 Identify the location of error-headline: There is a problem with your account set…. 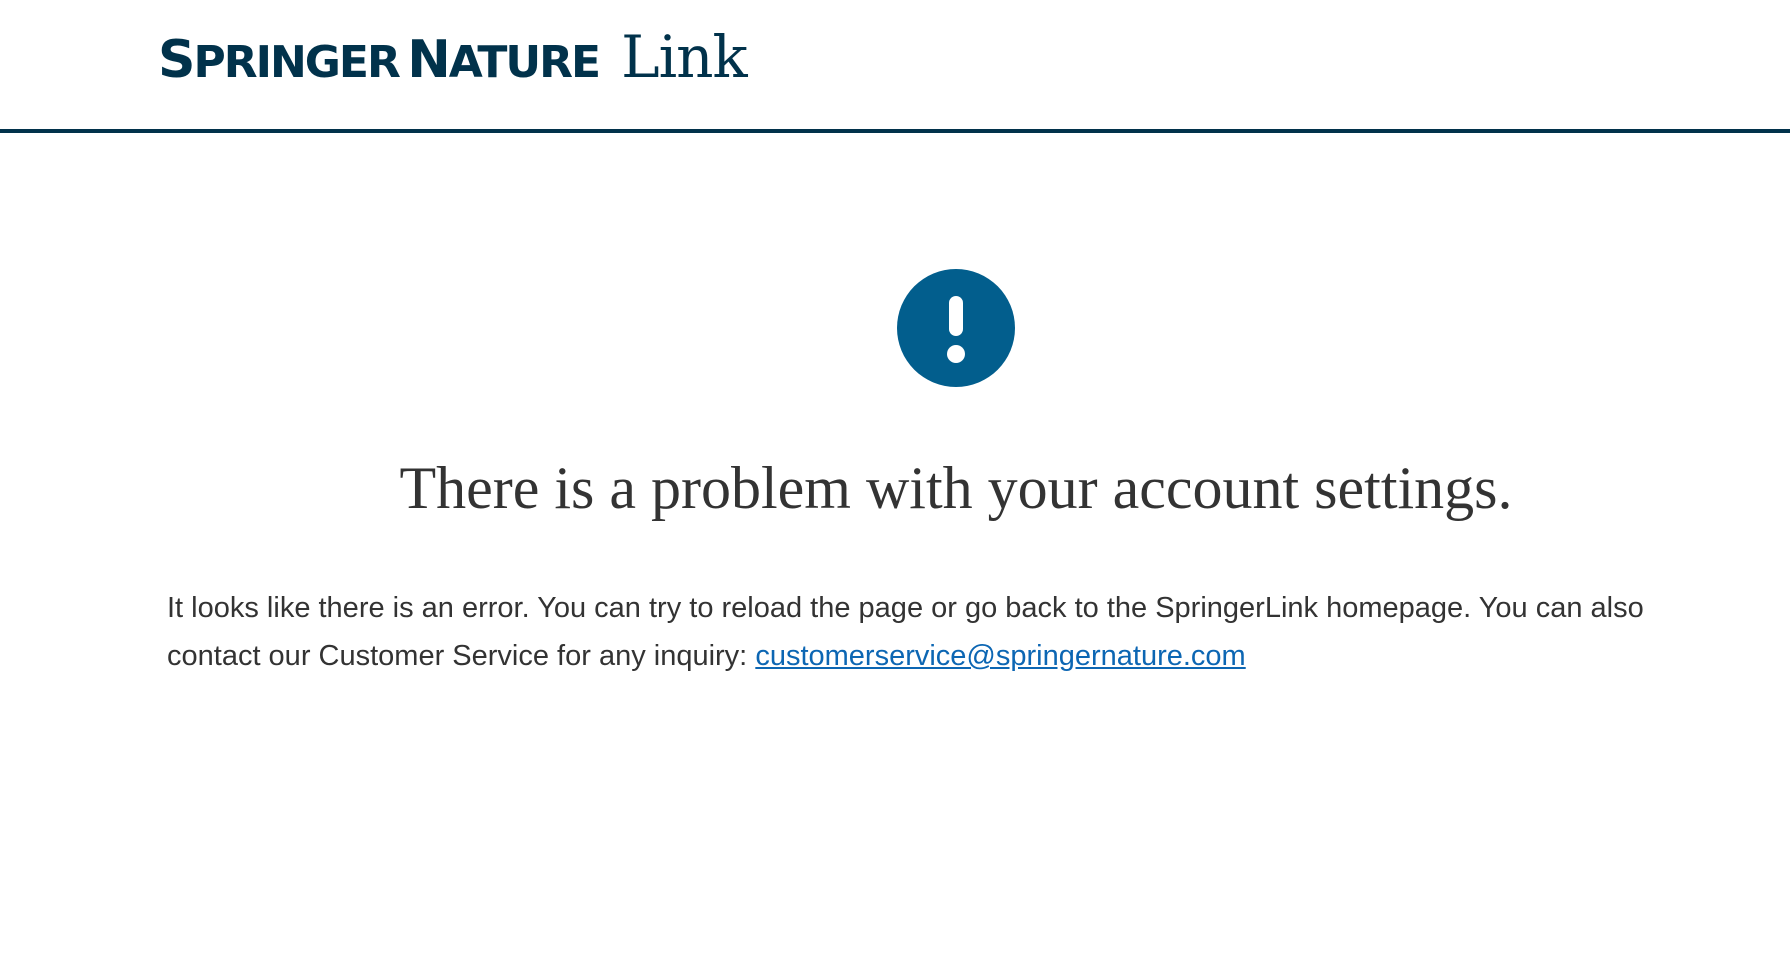
(956, 488).